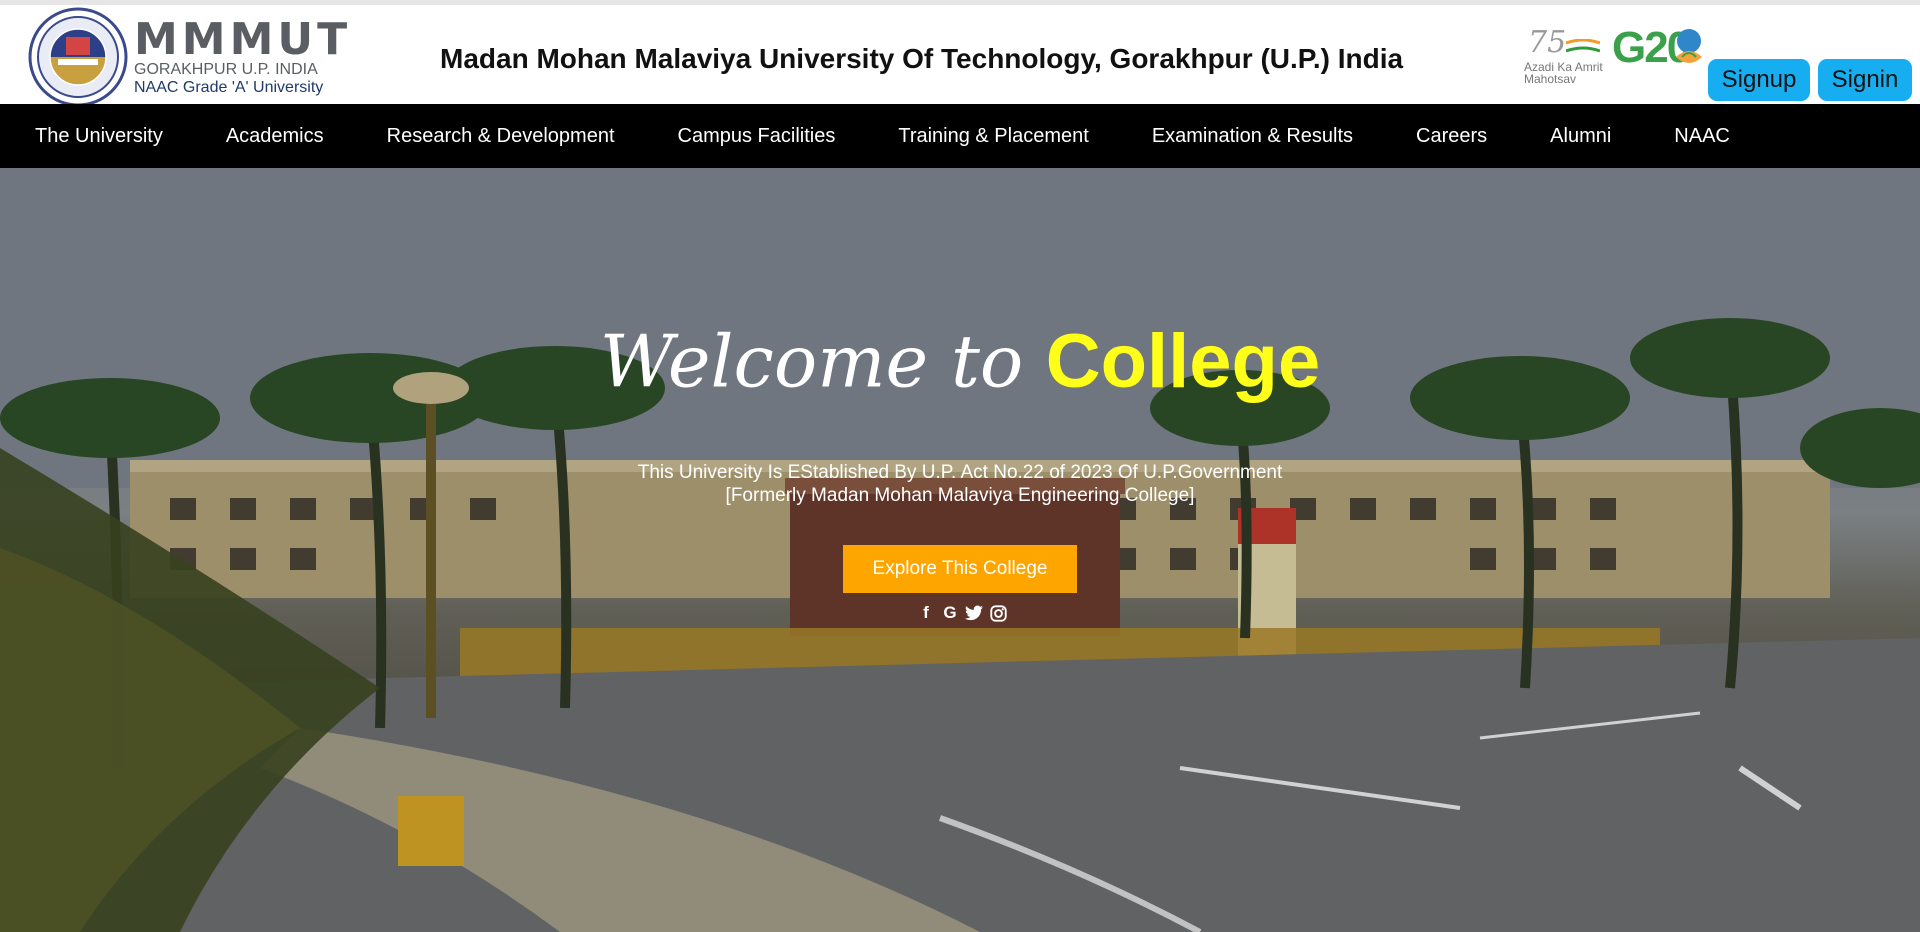  I want to click on nav-item-examination-results: Examination & Results, so click(1249, 136).